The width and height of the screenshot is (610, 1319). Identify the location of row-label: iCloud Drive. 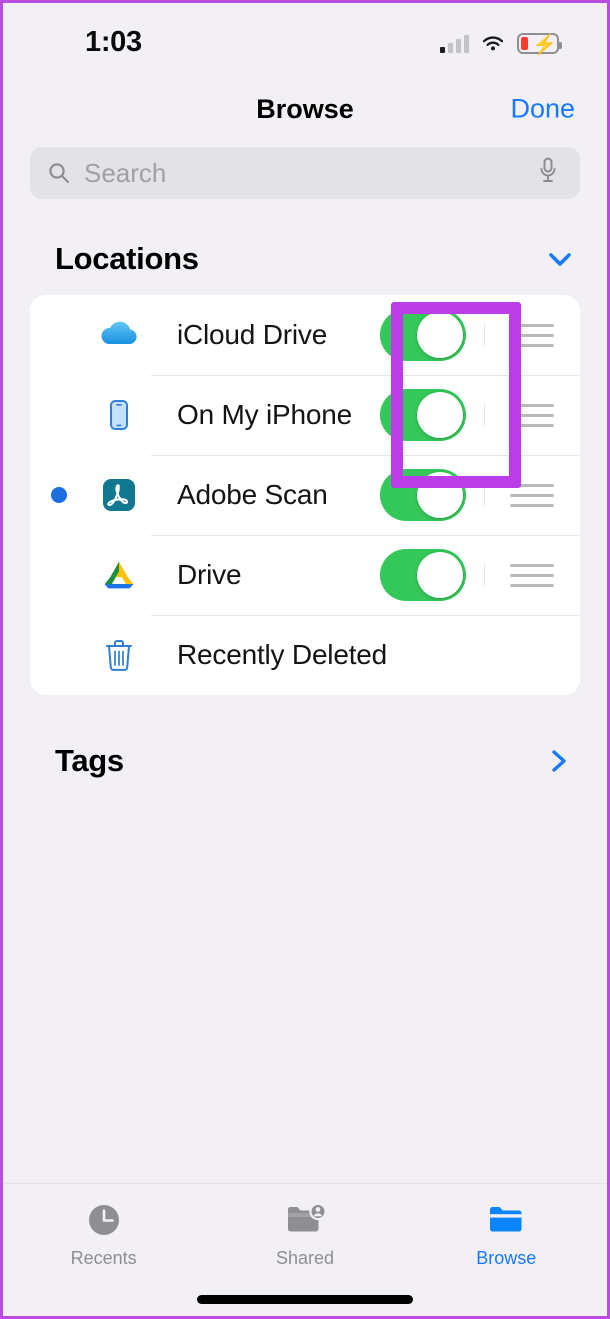
(252, 334).